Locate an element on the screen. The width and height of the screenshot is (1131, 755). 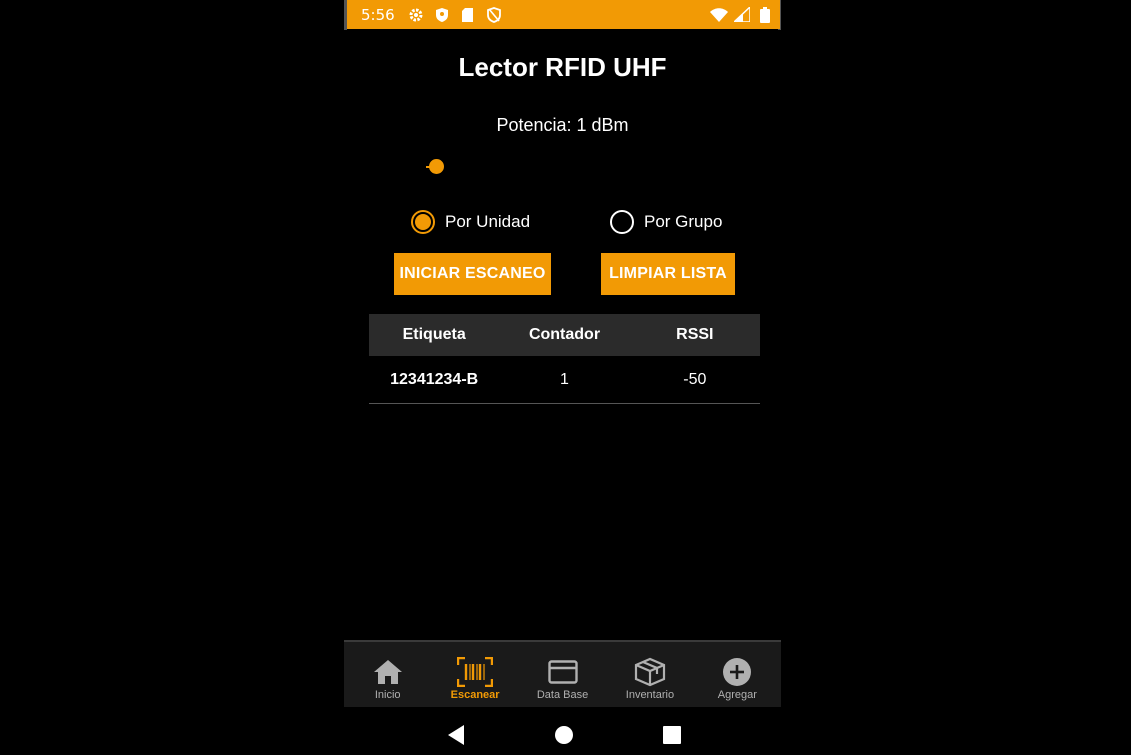
clear-list-button: LIMPIAR LISTA is located at coordinates (668, 274).